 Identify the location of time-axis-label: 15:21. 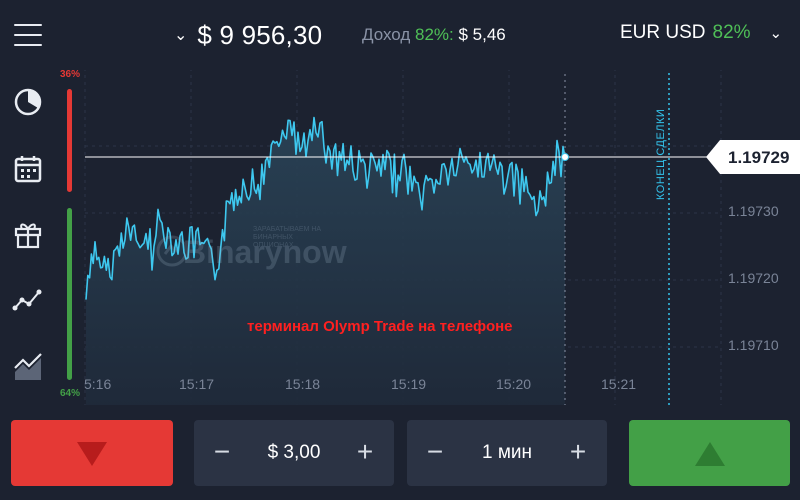
(619, 384).